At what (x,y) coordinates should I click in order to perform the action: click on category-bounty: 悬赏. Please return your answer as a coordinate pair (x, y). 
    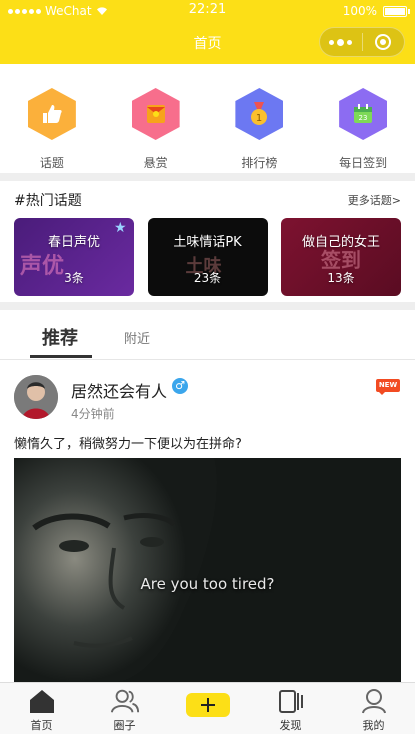
    Looking at the image, I should click on (156, 118).